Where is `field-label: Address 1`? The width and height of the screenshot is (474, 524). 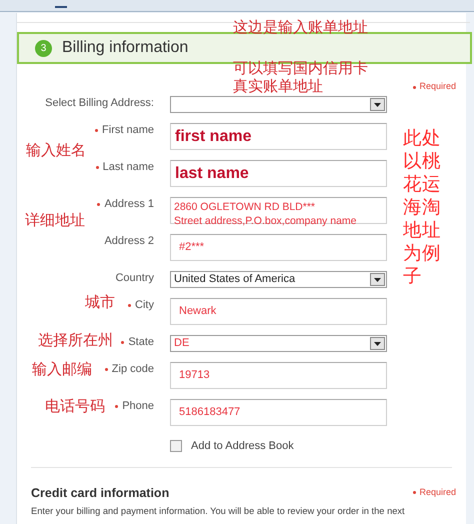
field-label: Address 1 is located at coordinates (129, 204).